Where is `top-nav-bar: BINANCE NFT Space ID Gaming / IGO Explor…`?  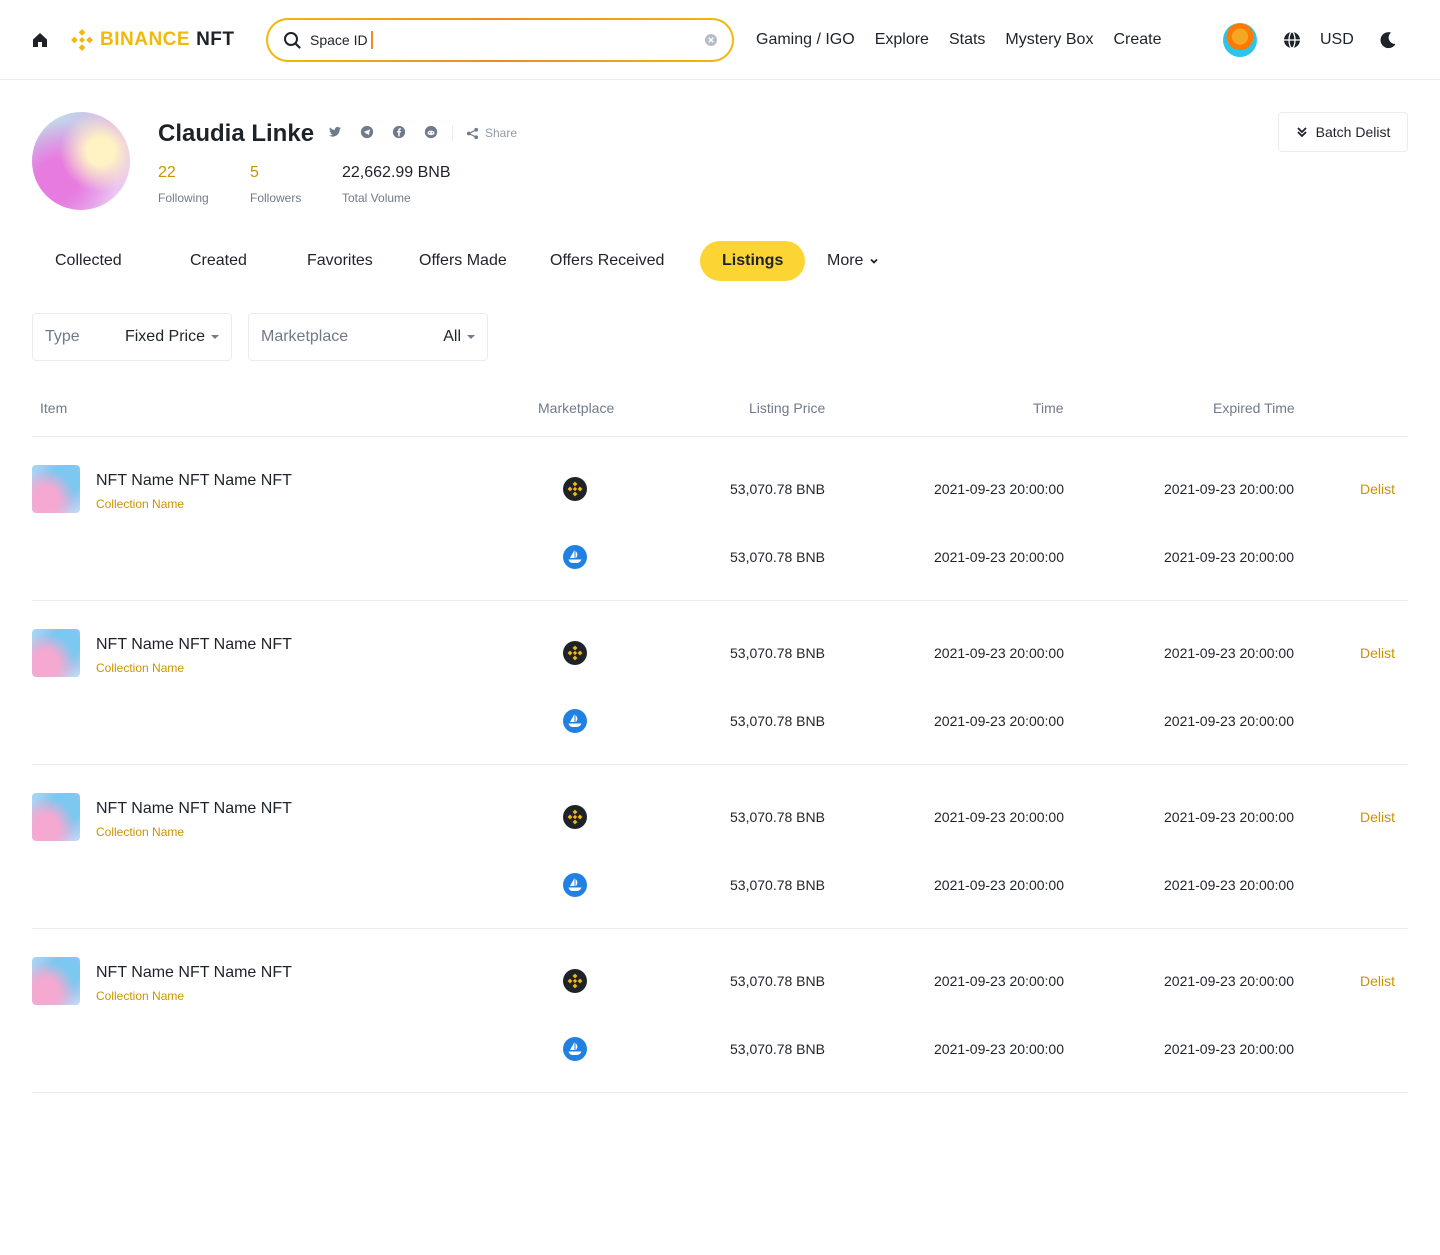
top-nav-bar: BINANCE NFT Space ID Gaming / IGO Explor… is located at coordinates (720, 40).